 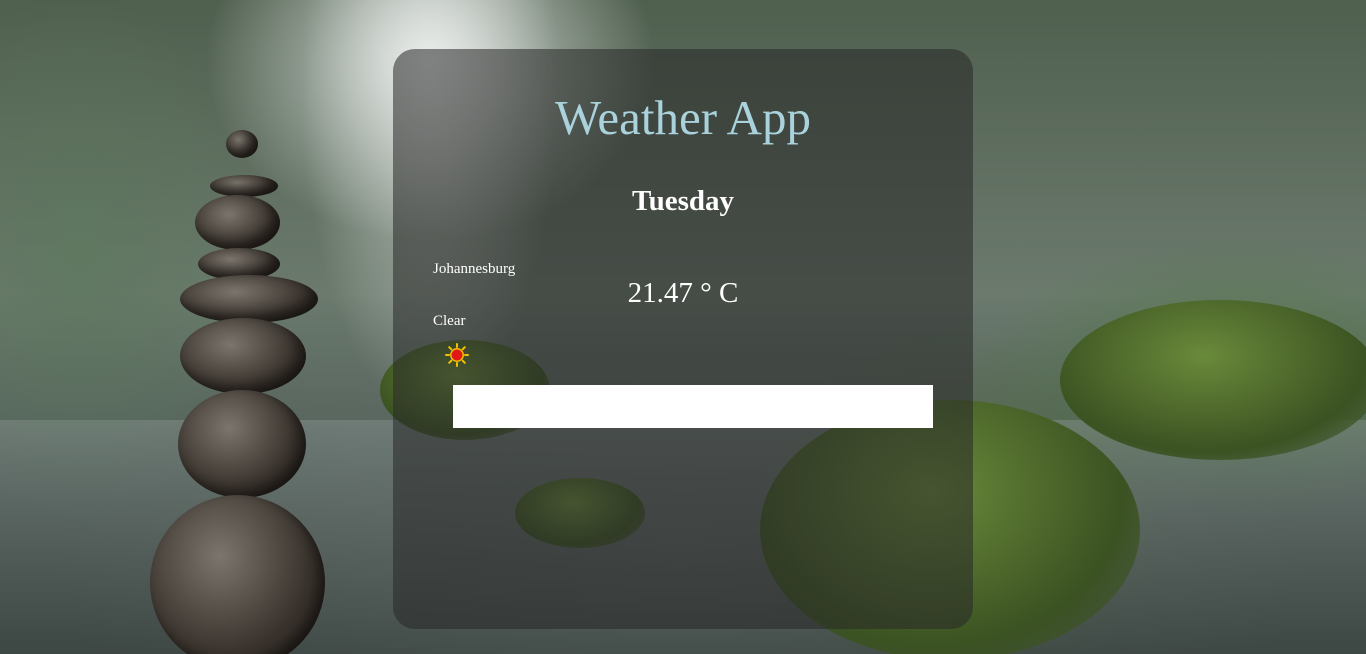 I want to click on city-search-input, so click(x=693, y=406).